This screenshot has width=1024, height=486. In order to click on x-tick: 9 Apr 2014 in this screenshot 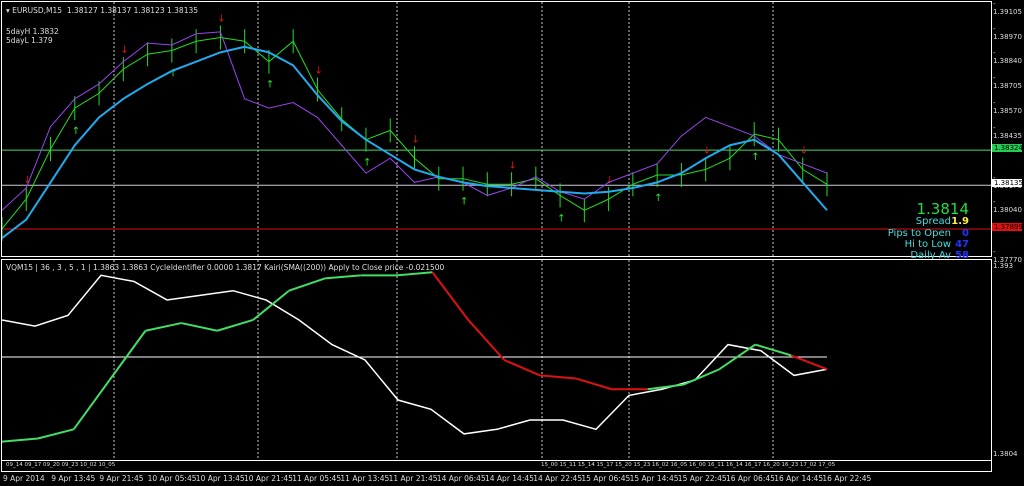, I will do `click(24, 478)`.